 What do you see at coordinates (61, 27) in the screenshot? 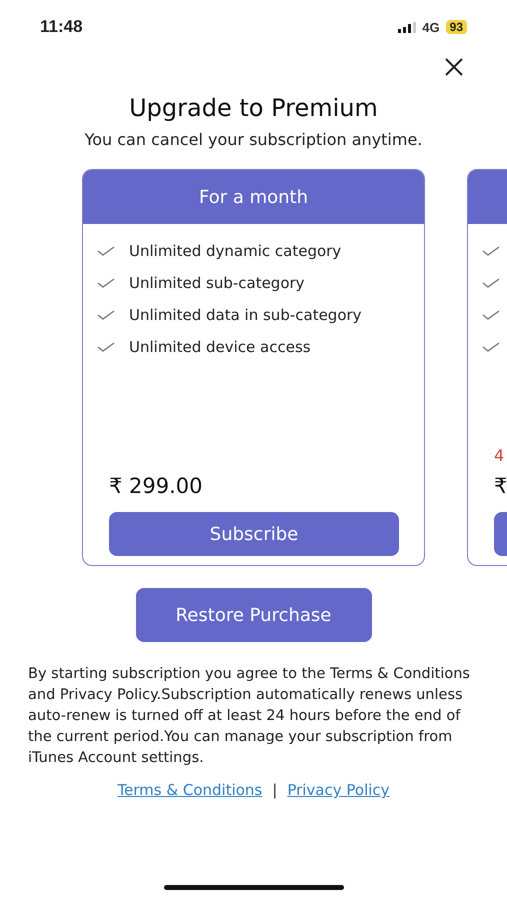
I see `status-time: 11:48` at bounding box center [61, 27].